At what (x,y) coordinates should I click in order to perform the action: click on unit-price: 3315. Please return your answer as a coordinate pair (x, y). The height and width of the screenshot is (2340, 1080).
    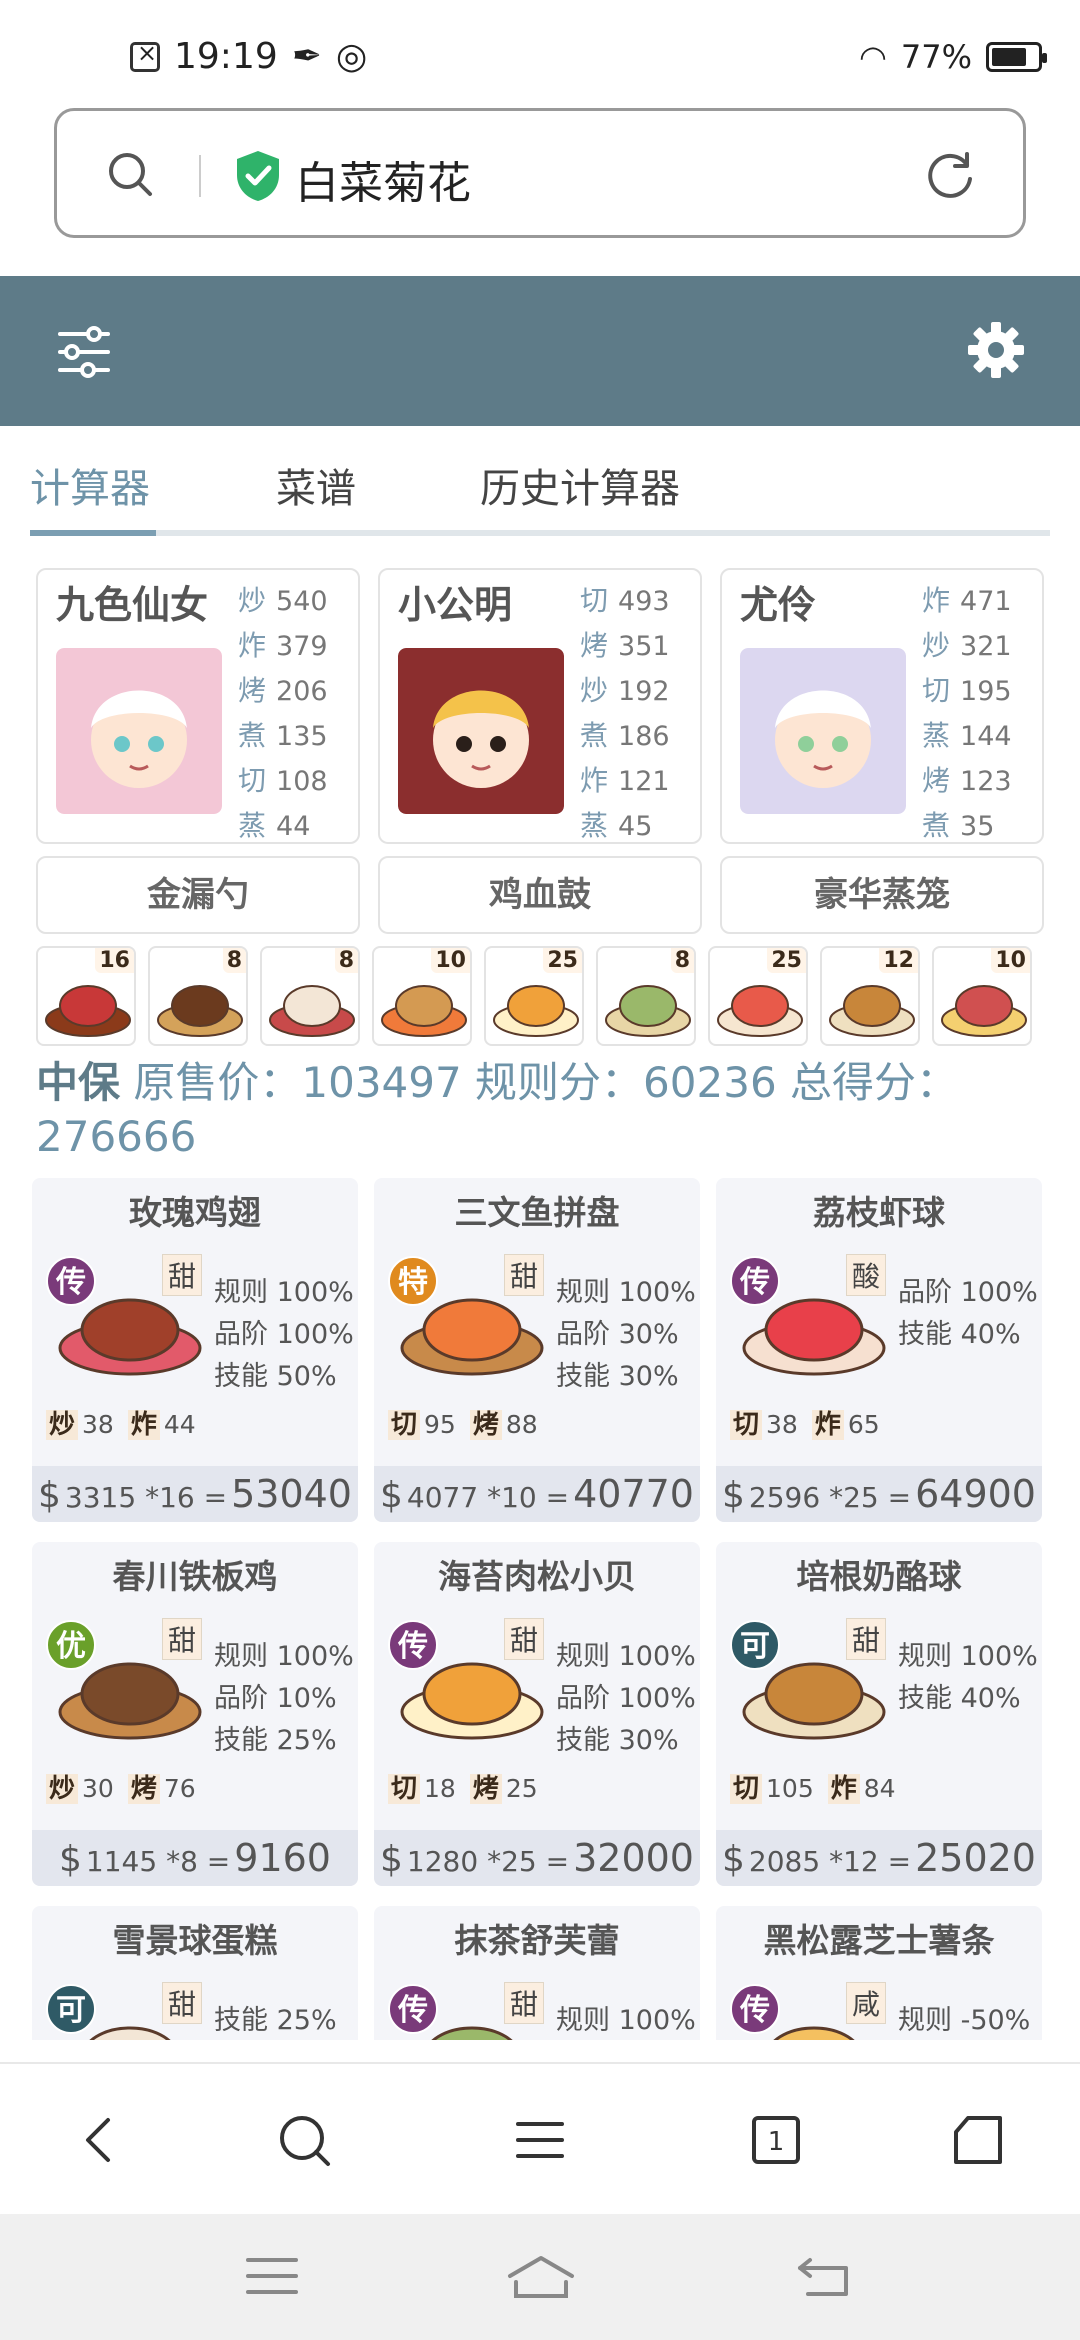
    Looking at the image, I should click on (100, 1497).